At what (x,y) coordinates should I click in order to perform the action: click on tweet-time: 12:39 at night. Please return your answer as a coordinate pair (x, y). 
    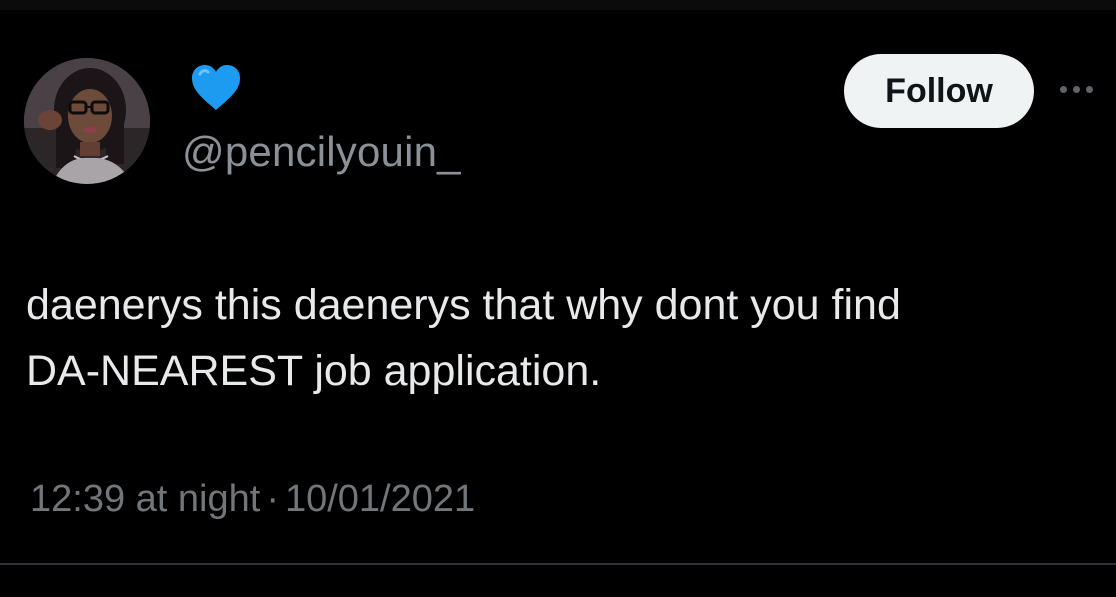
    Looking at the image, I should click on (145, 499).